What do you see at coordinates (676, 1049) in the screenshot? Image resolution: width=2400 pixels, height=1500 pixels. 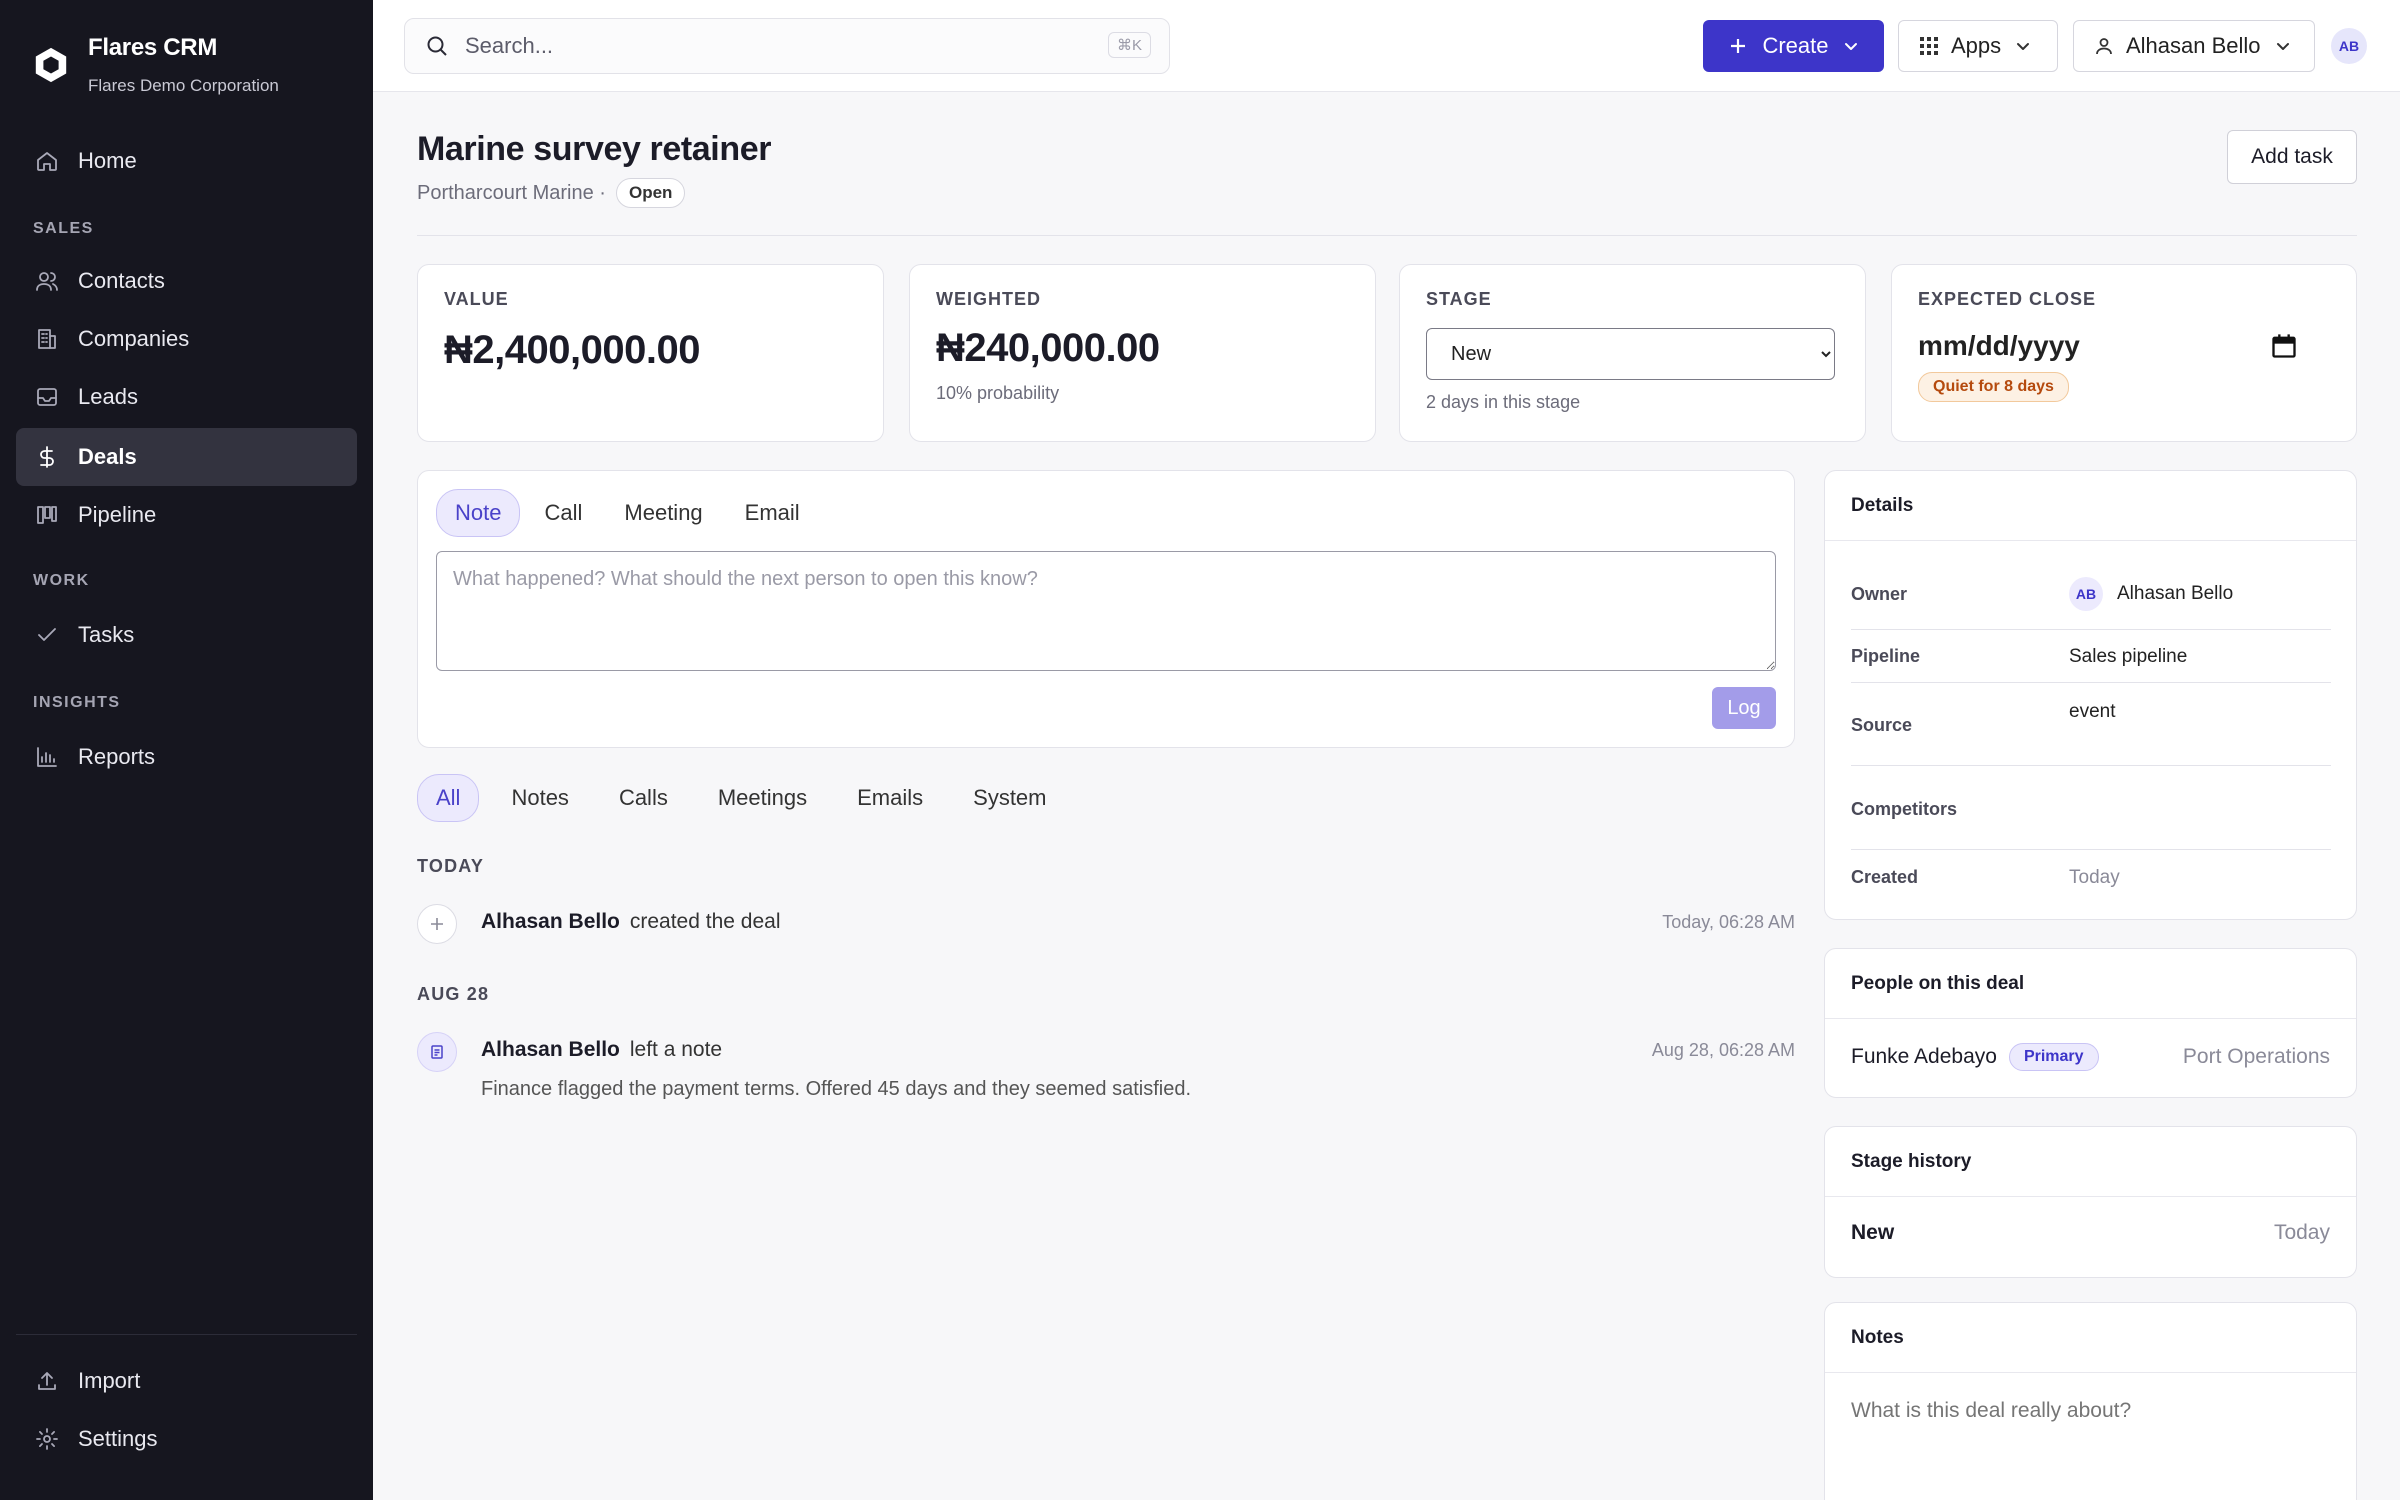 I see `event-action: left a note` at bounding box center [676, 1049].